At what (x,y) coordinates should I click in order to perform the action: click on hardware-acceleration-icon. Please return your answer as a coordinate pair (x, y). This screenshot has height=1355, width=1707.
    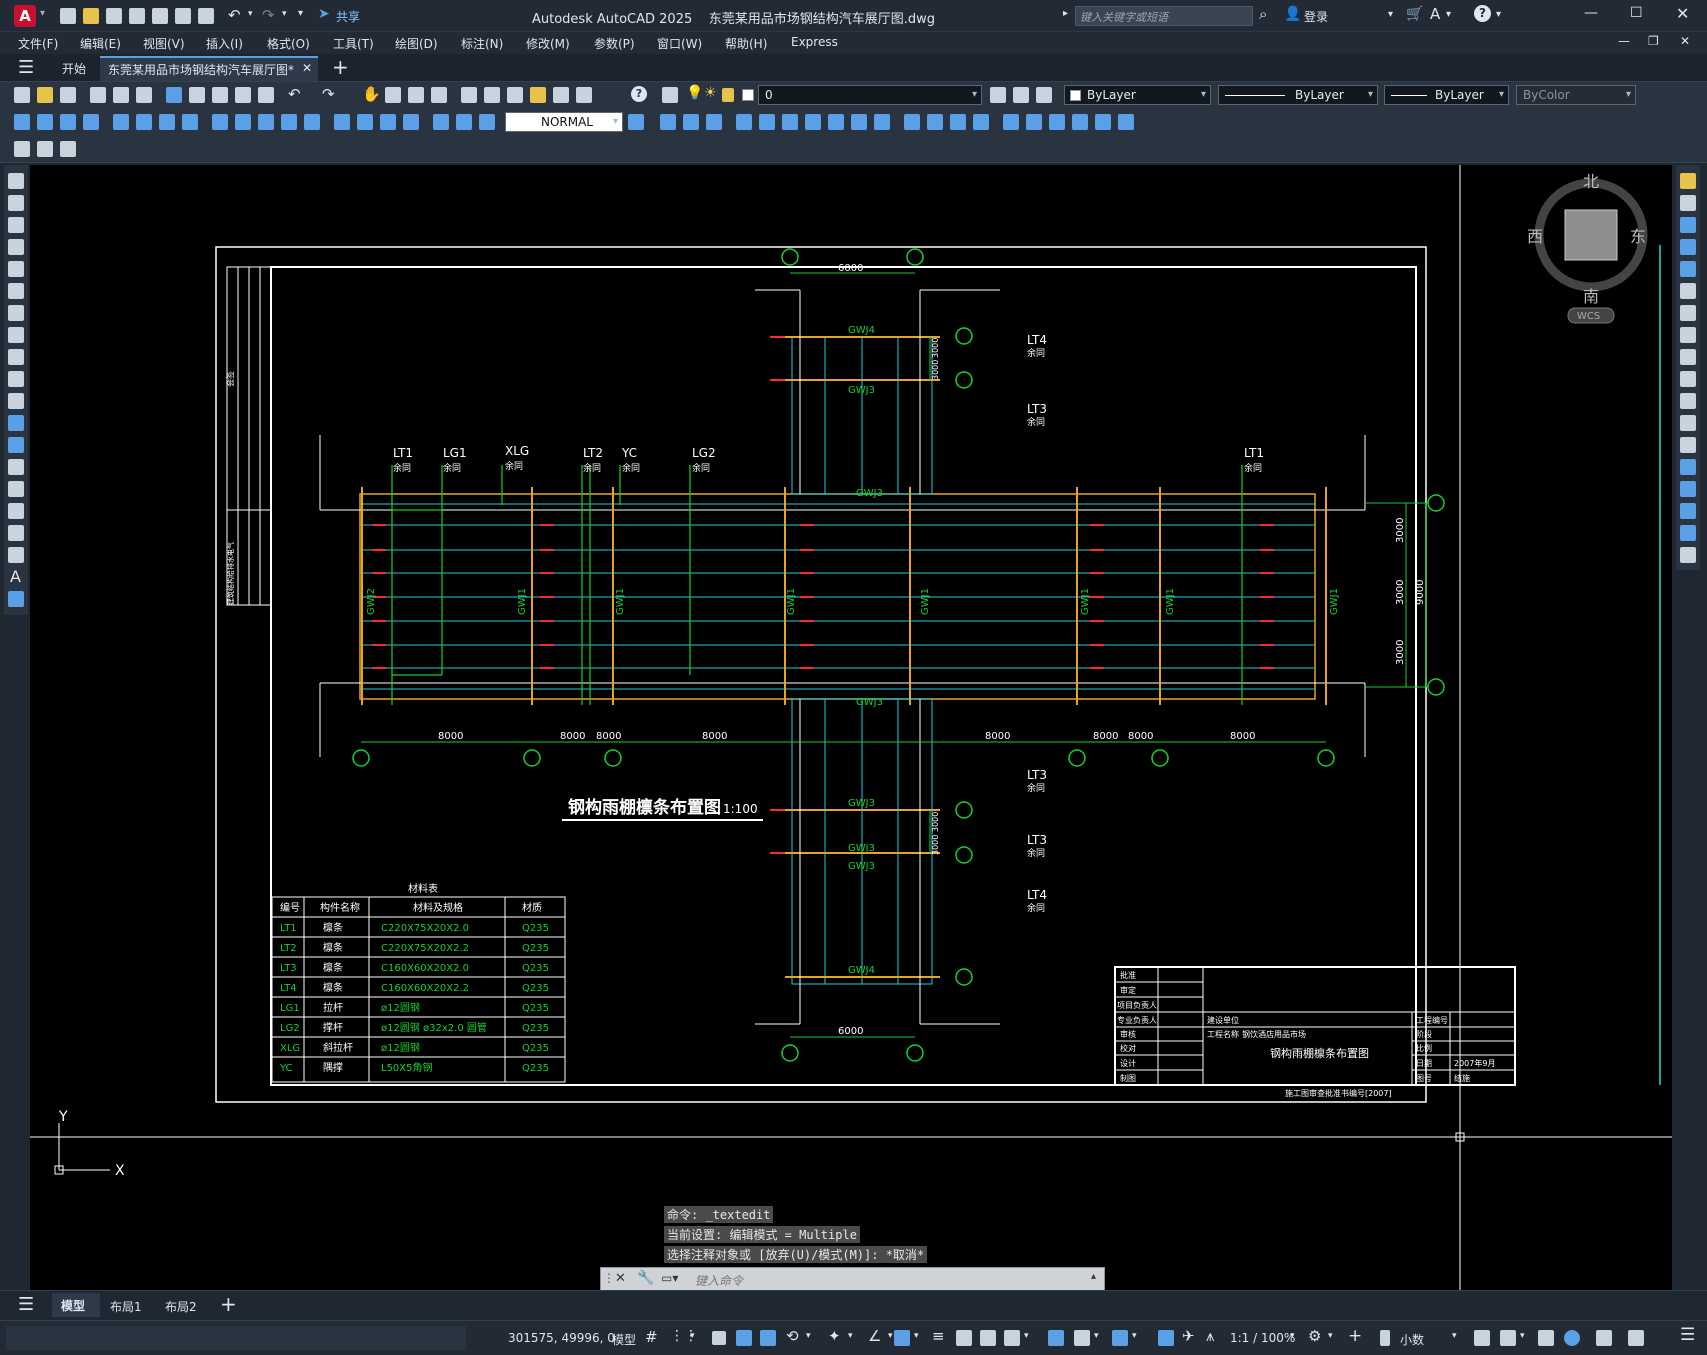
    Looking at the image, I should click on (1572, 1338).